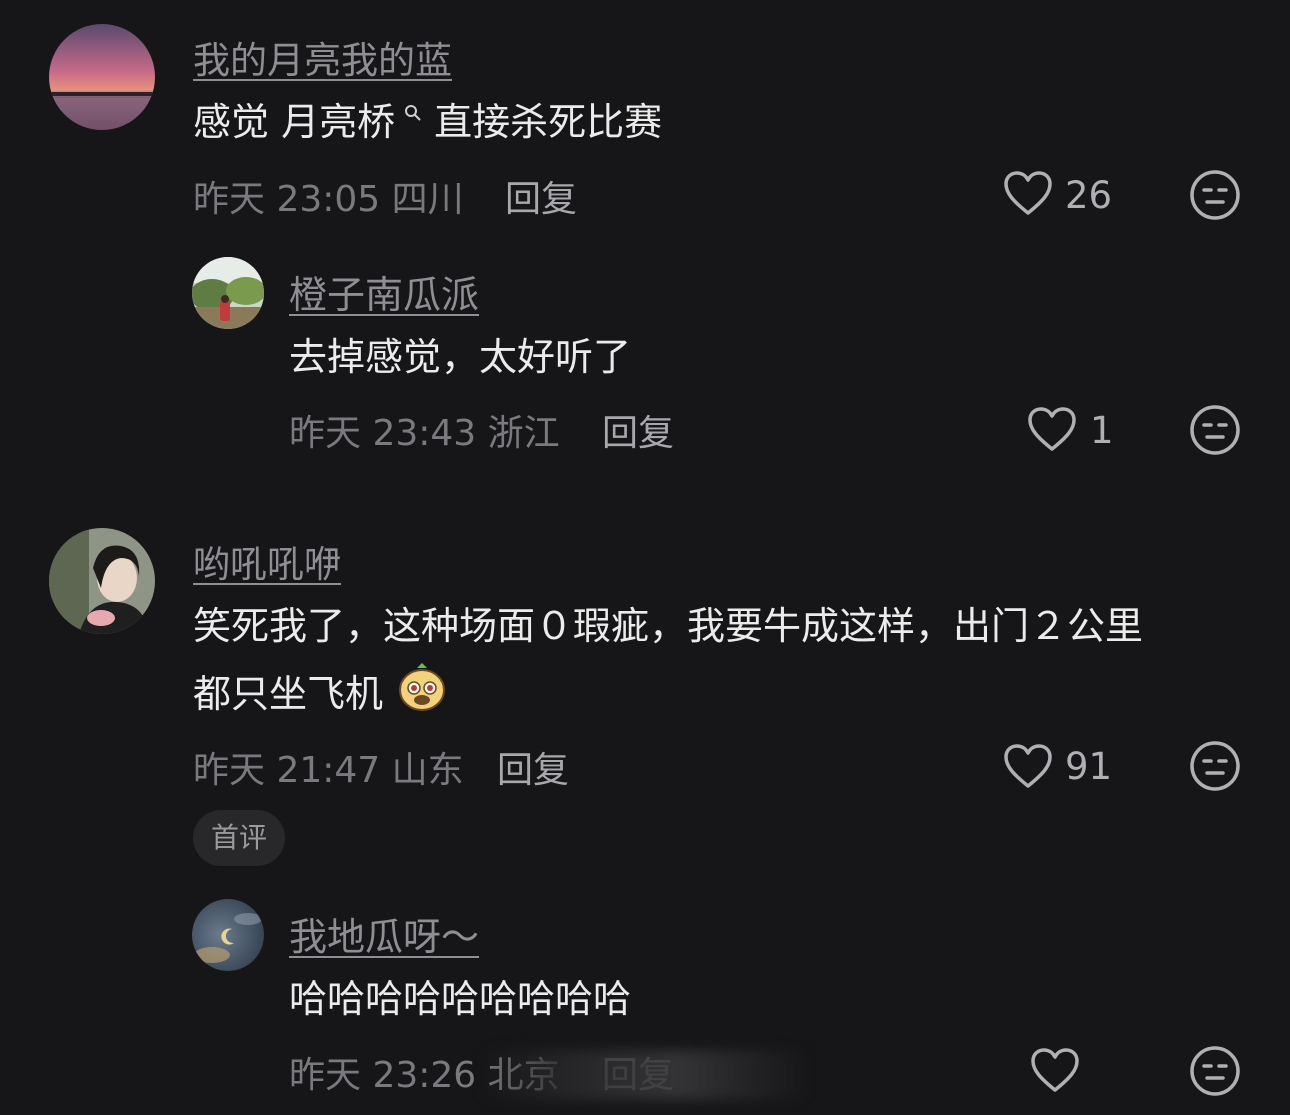 Image resolution: width=1290 pixels, height=1115 pixels. What do you see at coordinates (239, 838) in the screenshot?
I see `first-comment-badge: 首评` at bounding box center [239, 838].